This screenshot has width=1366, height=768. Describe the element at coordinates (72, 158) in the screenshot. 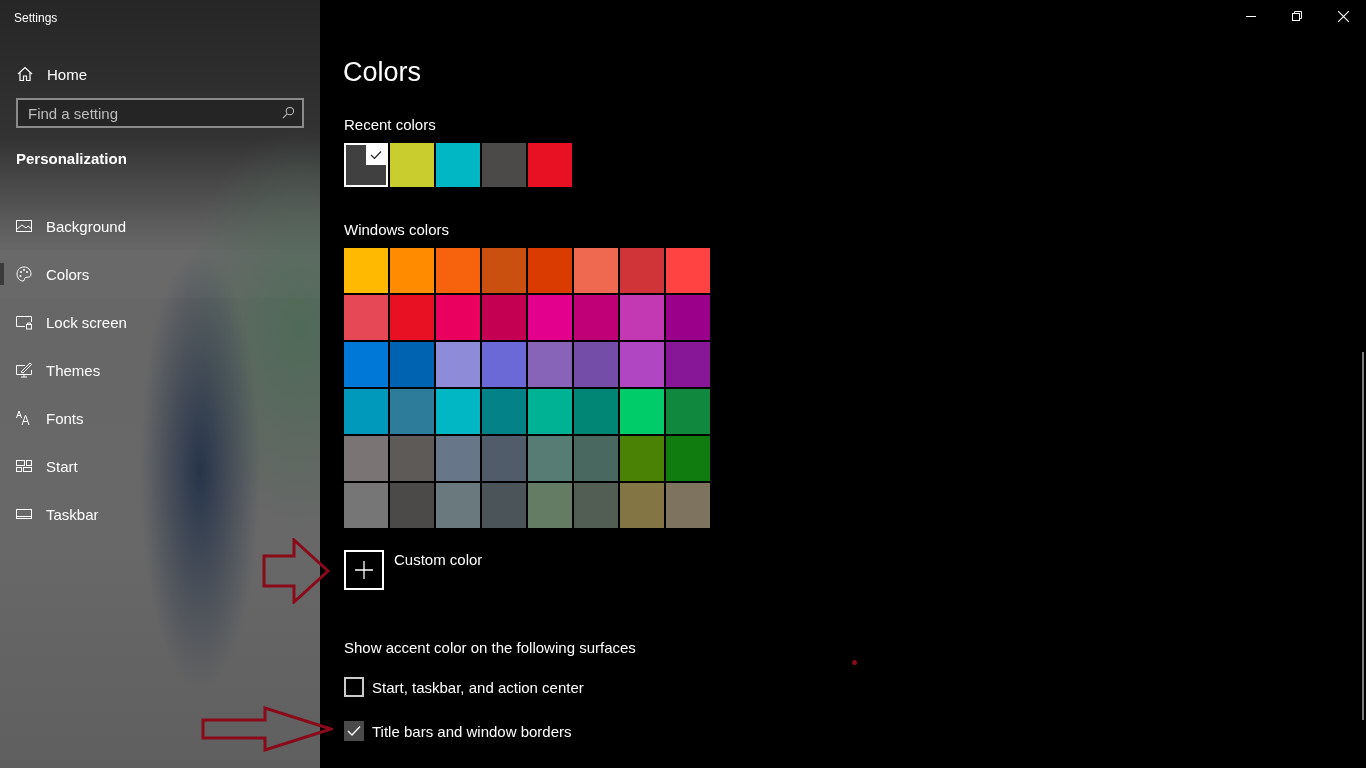

I see `section-heading: Personalization` at that location.